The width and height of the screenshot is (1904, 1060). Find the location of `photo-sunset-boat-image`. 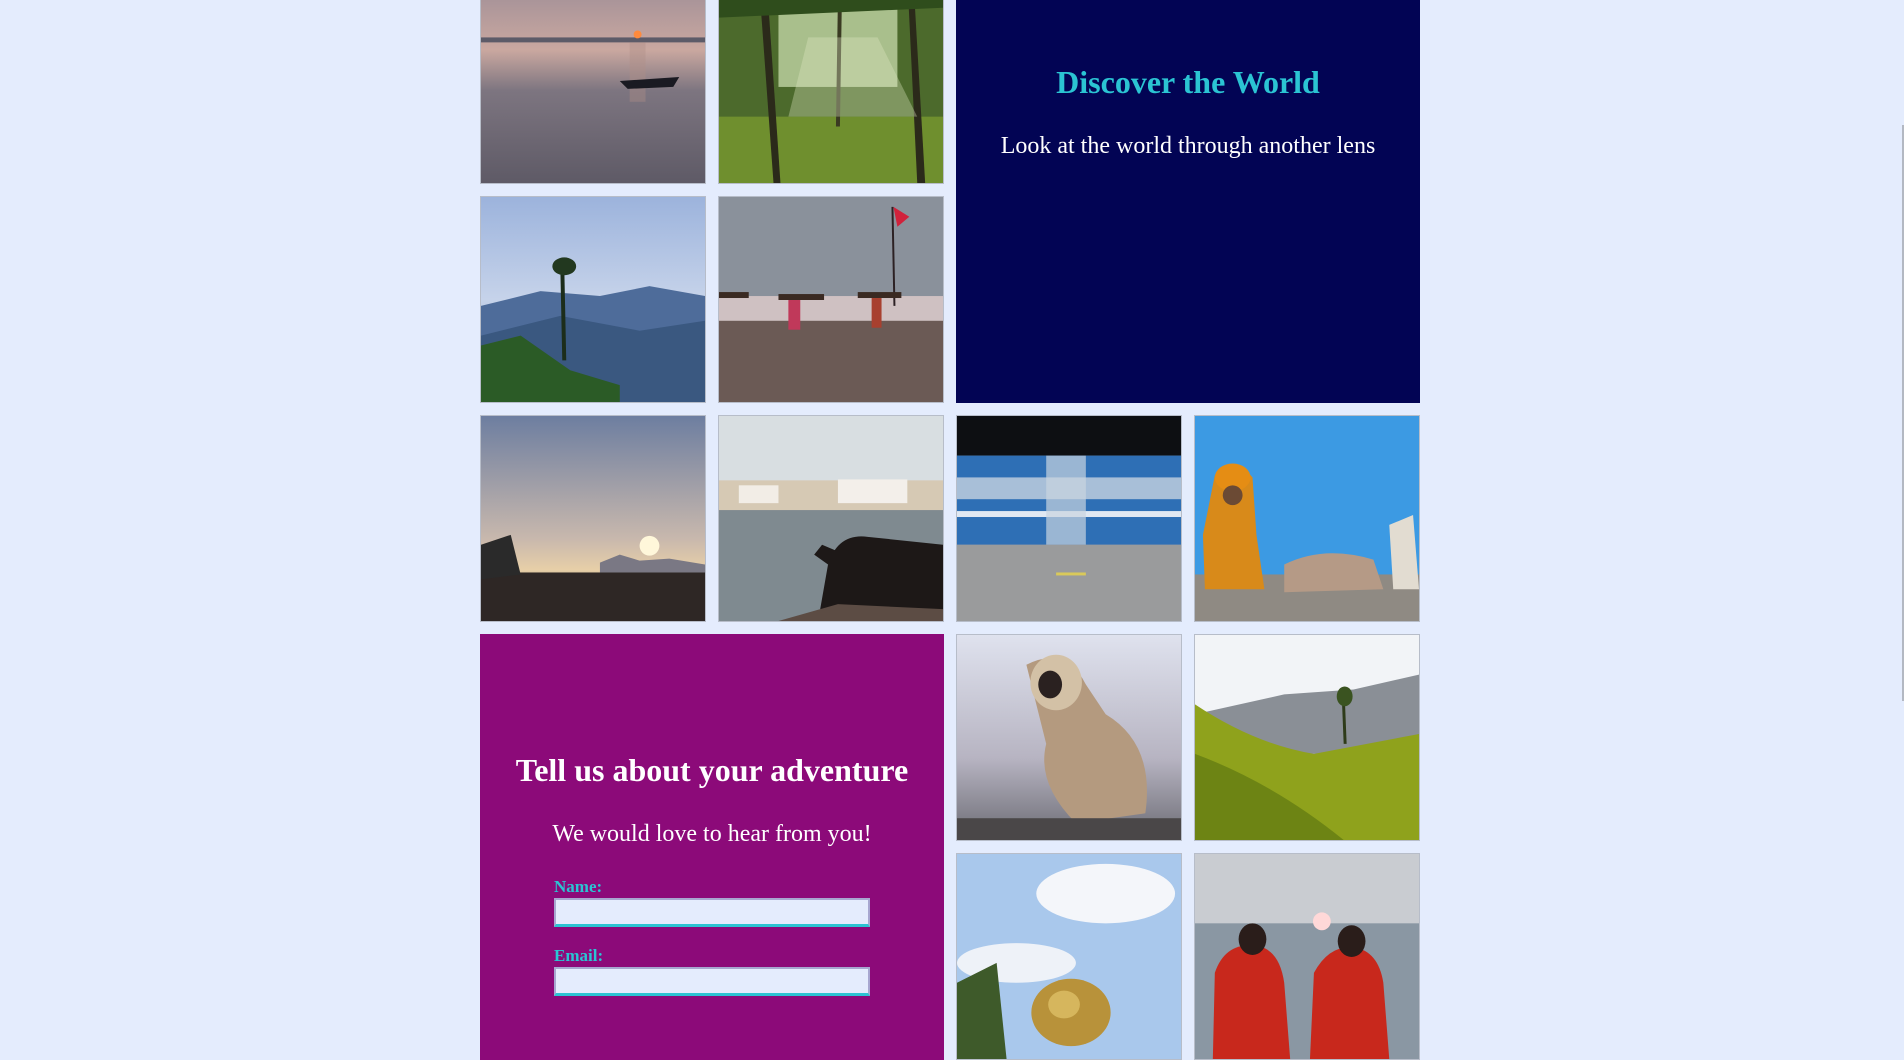

photo-sunset-boat-image is located at coordinates (593, 91).